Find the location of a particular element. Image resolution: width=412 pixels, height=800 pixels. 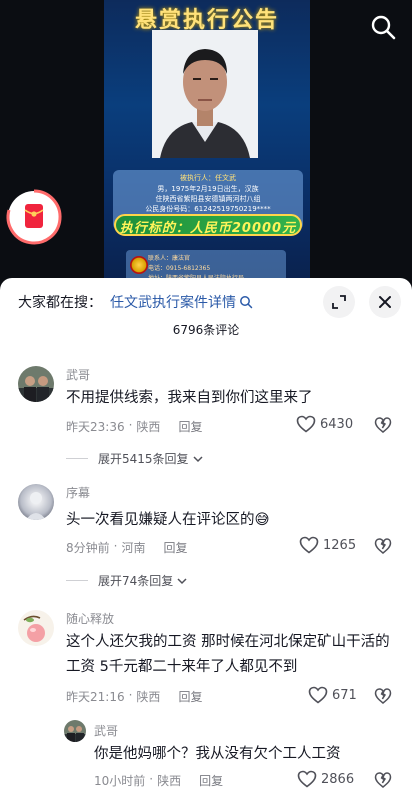

court-emblem-icon is located at coordinates (139, 265).